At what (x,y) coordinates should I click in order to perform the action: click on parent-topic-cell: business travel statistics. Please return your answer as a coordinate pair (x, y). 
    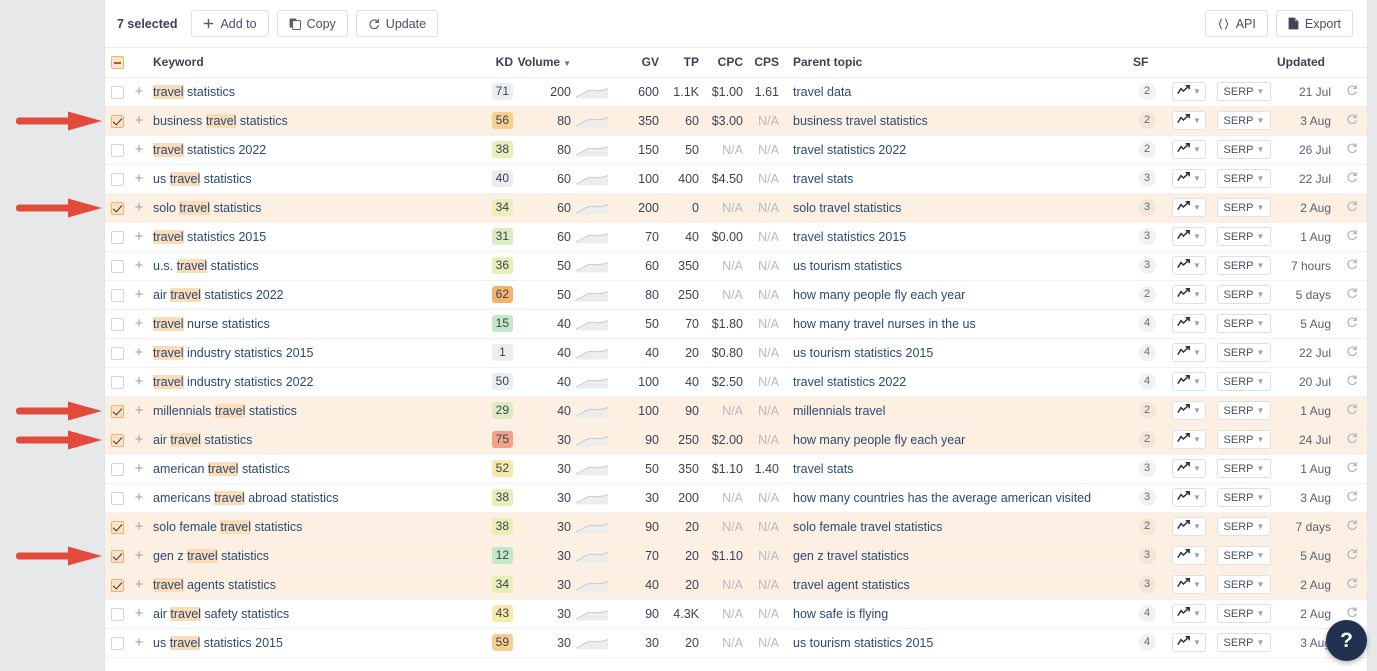
    Looking at the image, I should click on (954, 121).